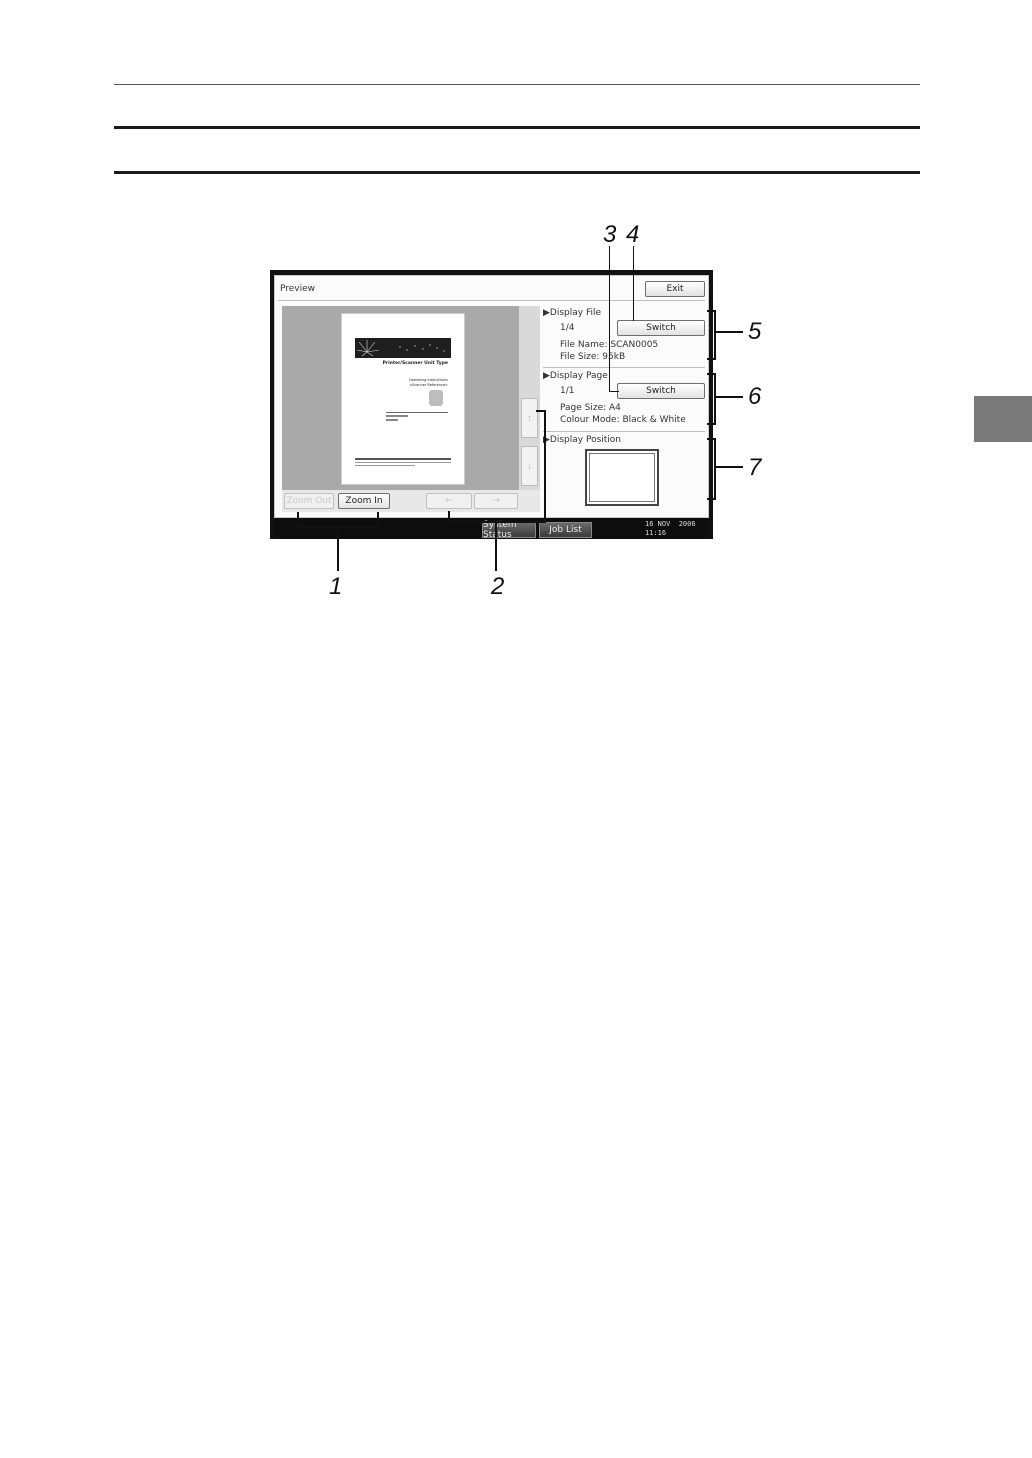 The image size is (1032, 1458). What do you see at coordinates (449, 501) in the screenshot?
I see `scroll-left-button: ←` at bounding box center [449, 501].